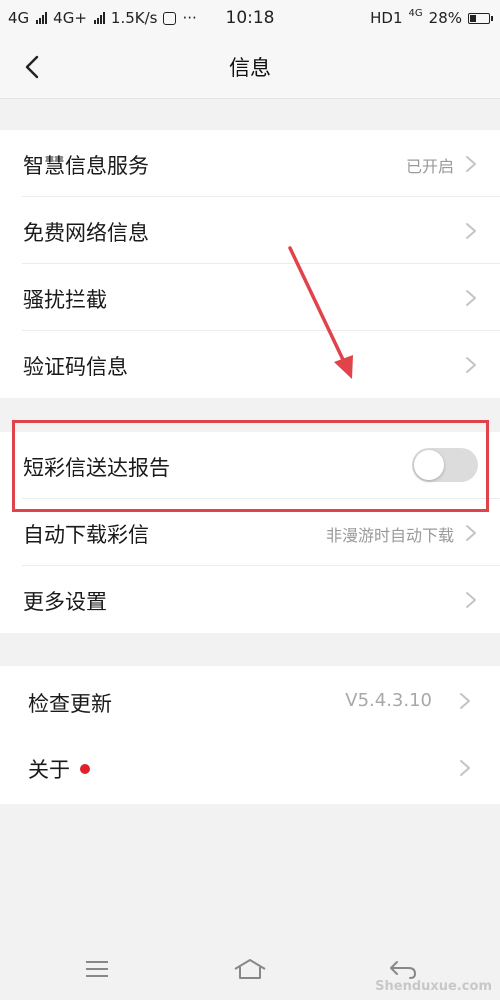 The width and height of the screenshot is (500, 1000). I want to click on page-title: 信息, so click(250, 68).